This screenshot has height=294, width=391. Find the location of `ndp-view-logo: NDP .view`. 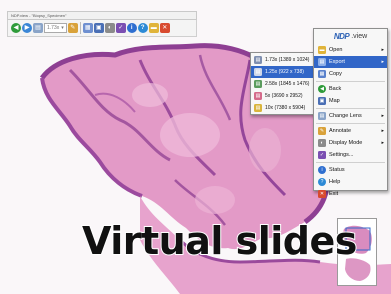

ndp-view-logo: NDP .view is located at coordinates (350, 36).